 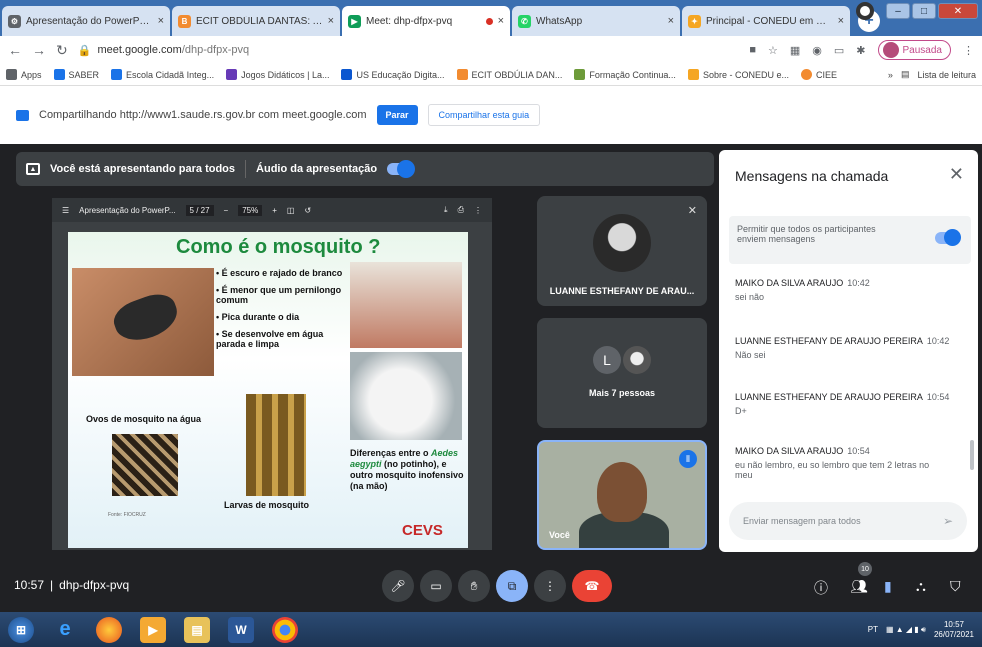 What do you see at coordinates (873, 629) in the screenshot?
I see `language-indicator: PT` at bounding box center [873, 629].